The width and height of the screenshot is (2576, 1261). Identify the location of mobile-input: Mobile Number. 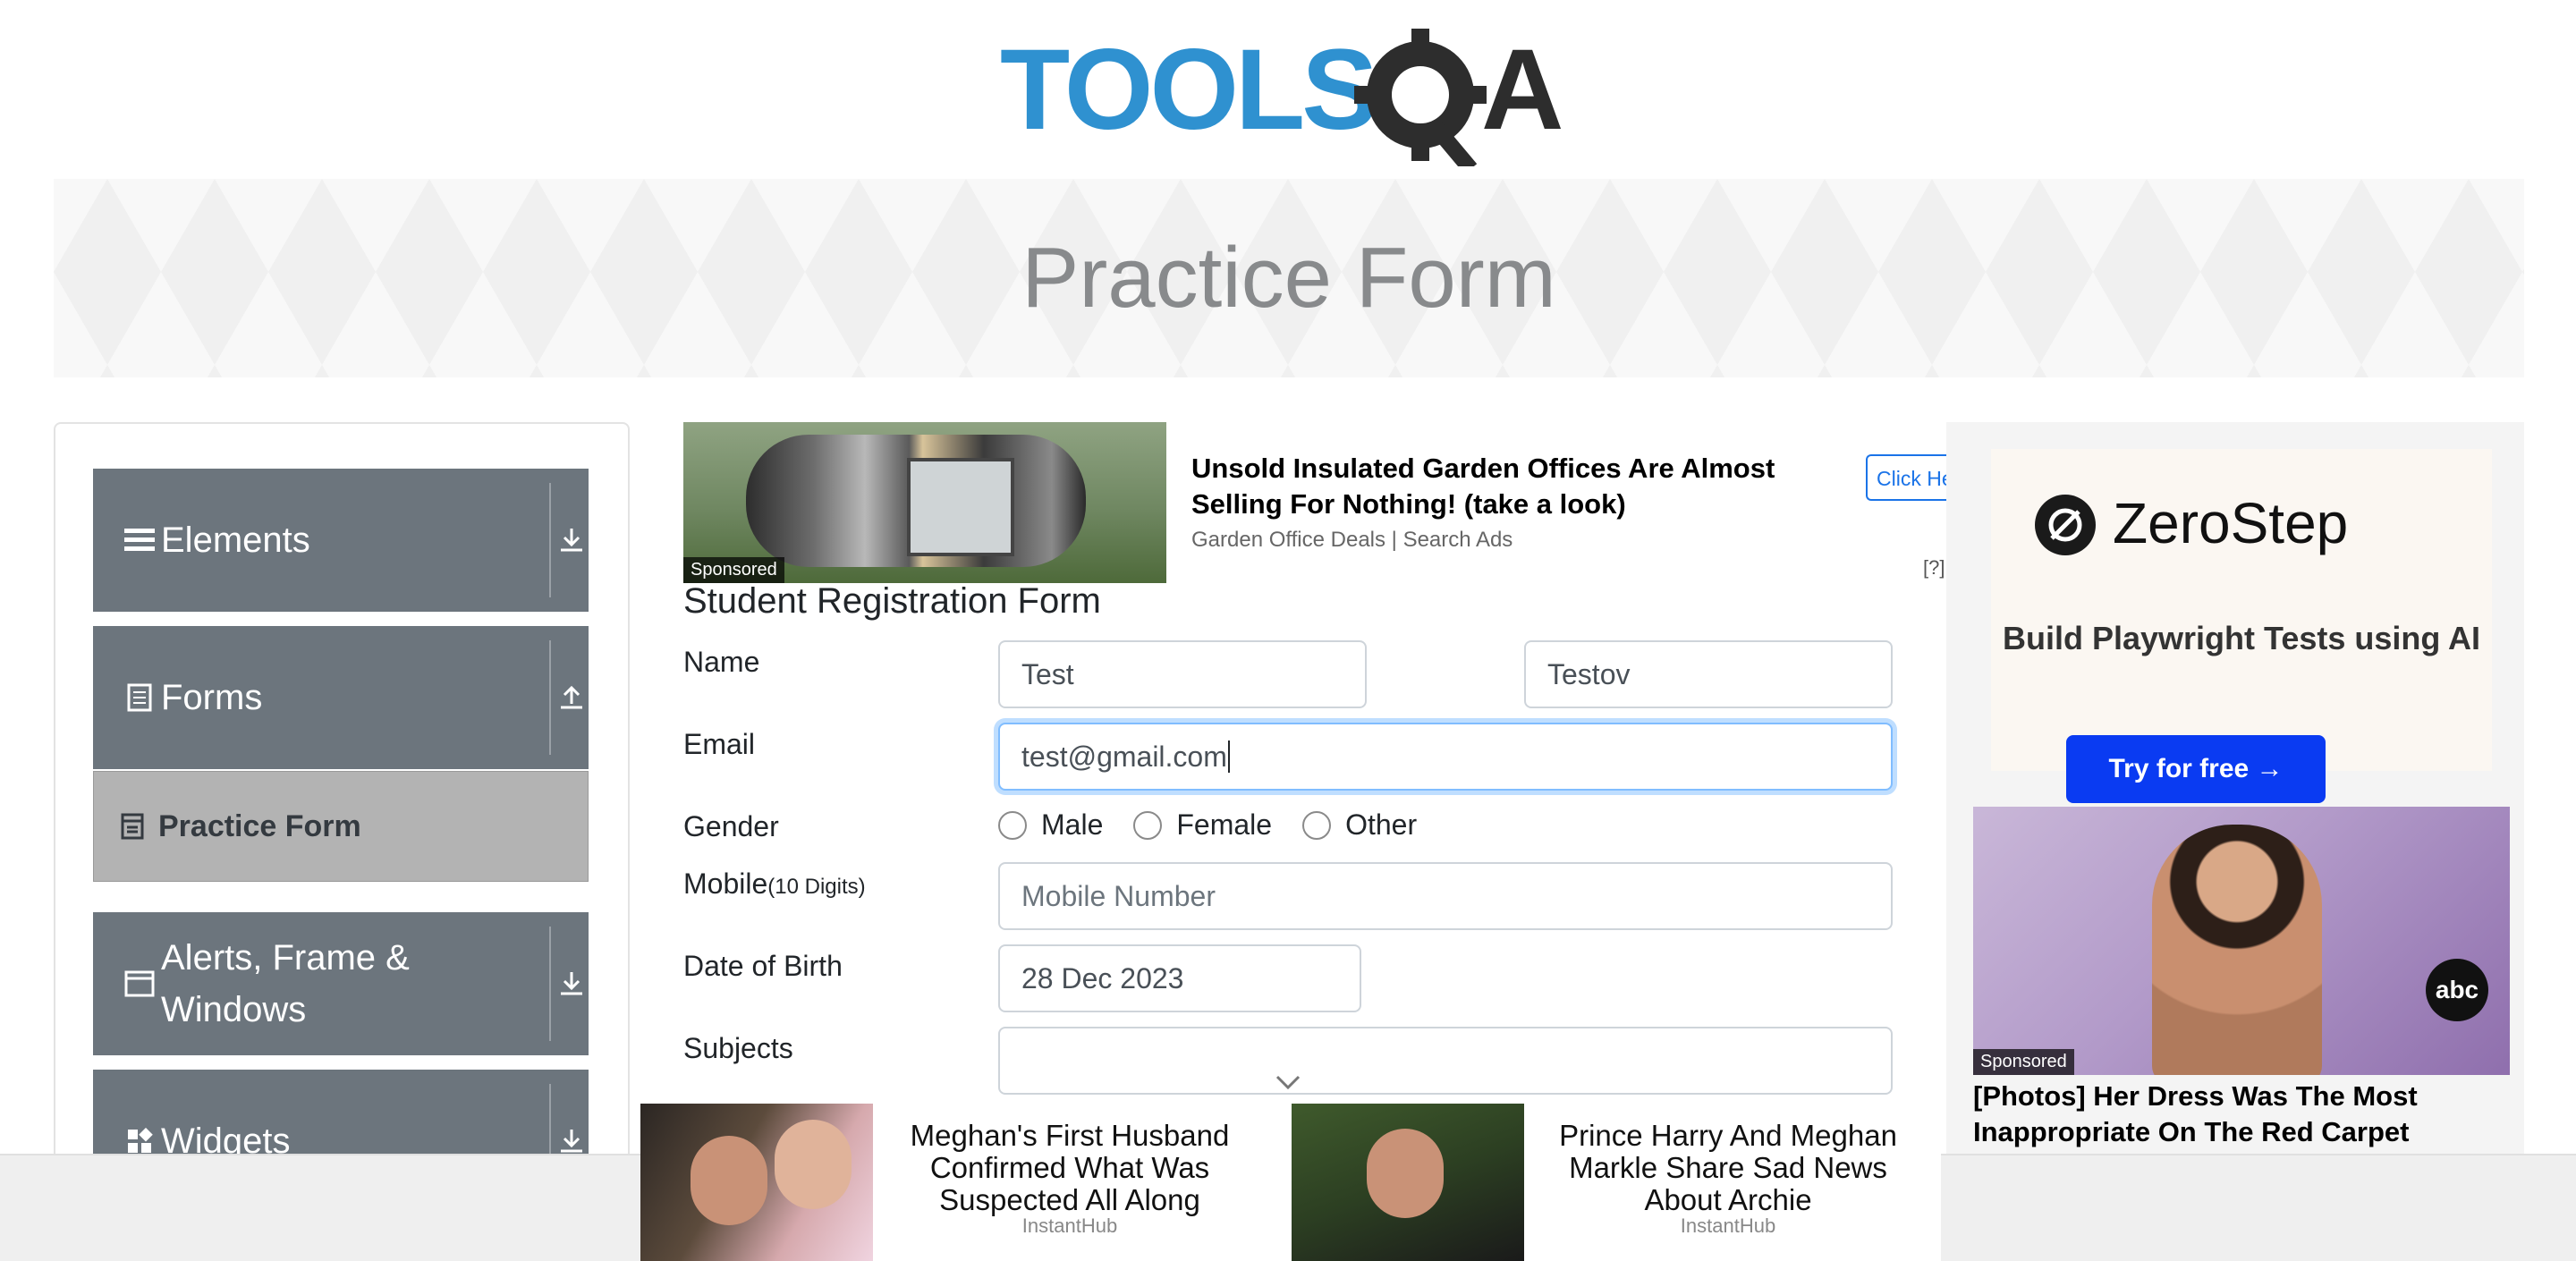
(1445, 896).